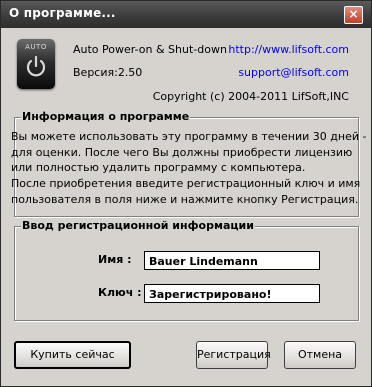 The width and height of the screenshot is (372, 387). What do you see at coordinates (36, 47) in the screenshot?
I see `logo-text: AUTO` at bounding box center [36, 47].